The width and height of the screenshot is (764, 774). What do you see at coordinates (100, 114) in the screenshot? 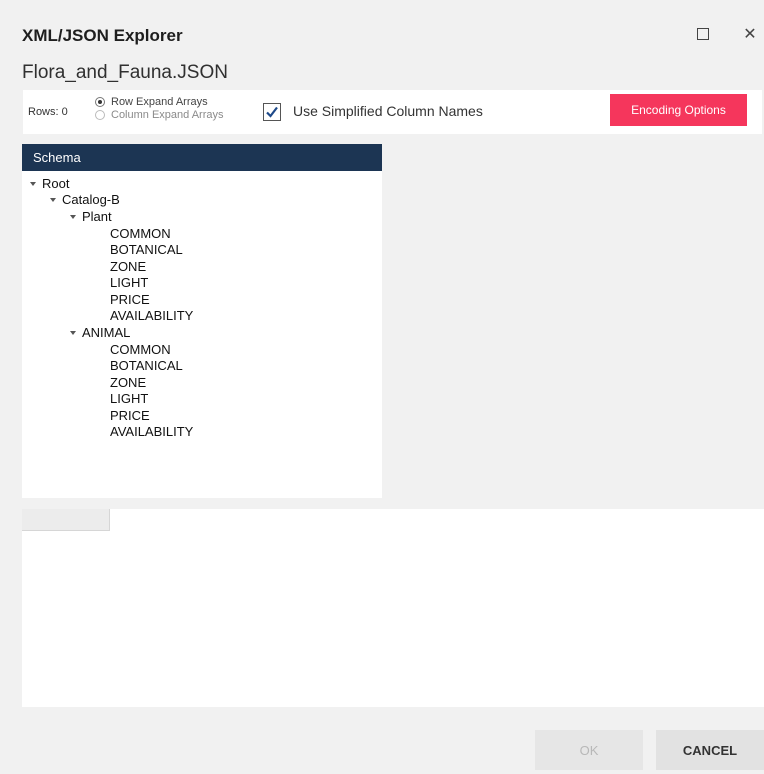
I see `column-expand-radio` at bounding box center [100, 114].